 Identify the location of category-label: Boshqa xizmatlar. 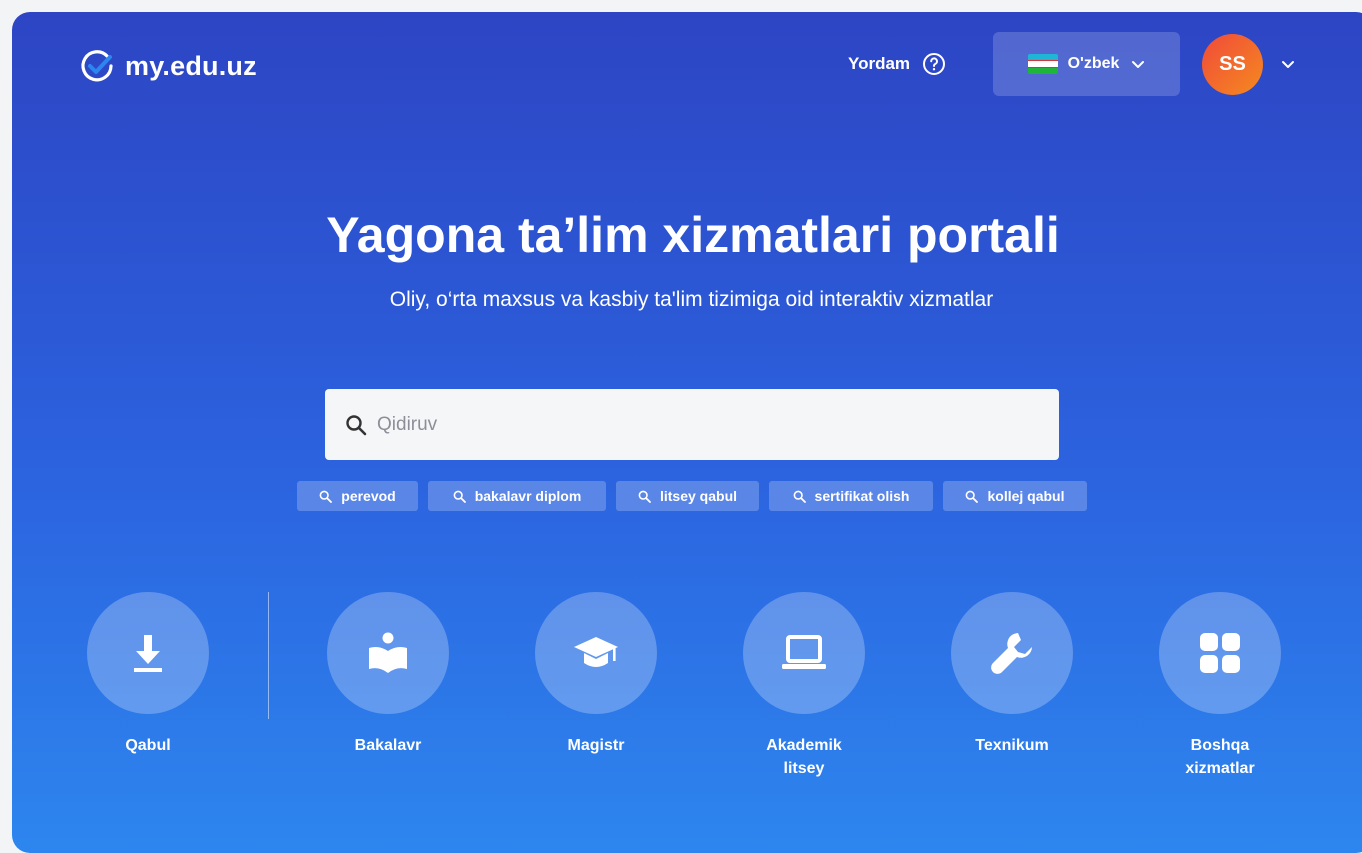
(1220, 757).